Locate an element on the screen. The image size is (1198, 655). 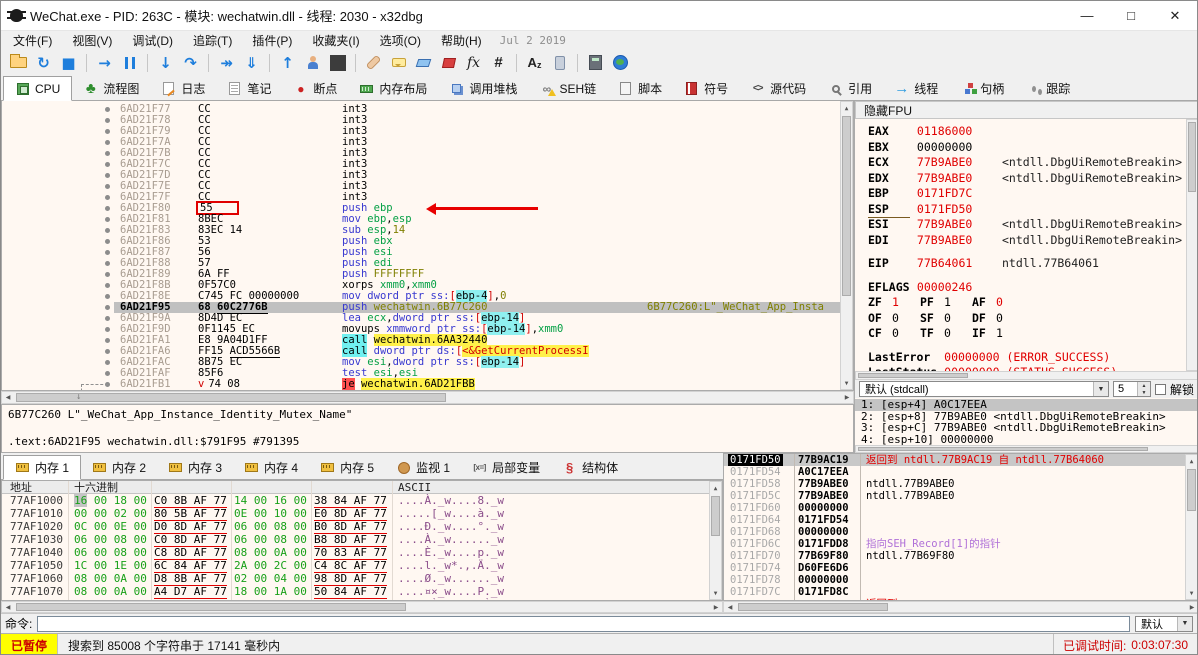
tab-笔记: 笔记 is located at coordinates (249, 88).